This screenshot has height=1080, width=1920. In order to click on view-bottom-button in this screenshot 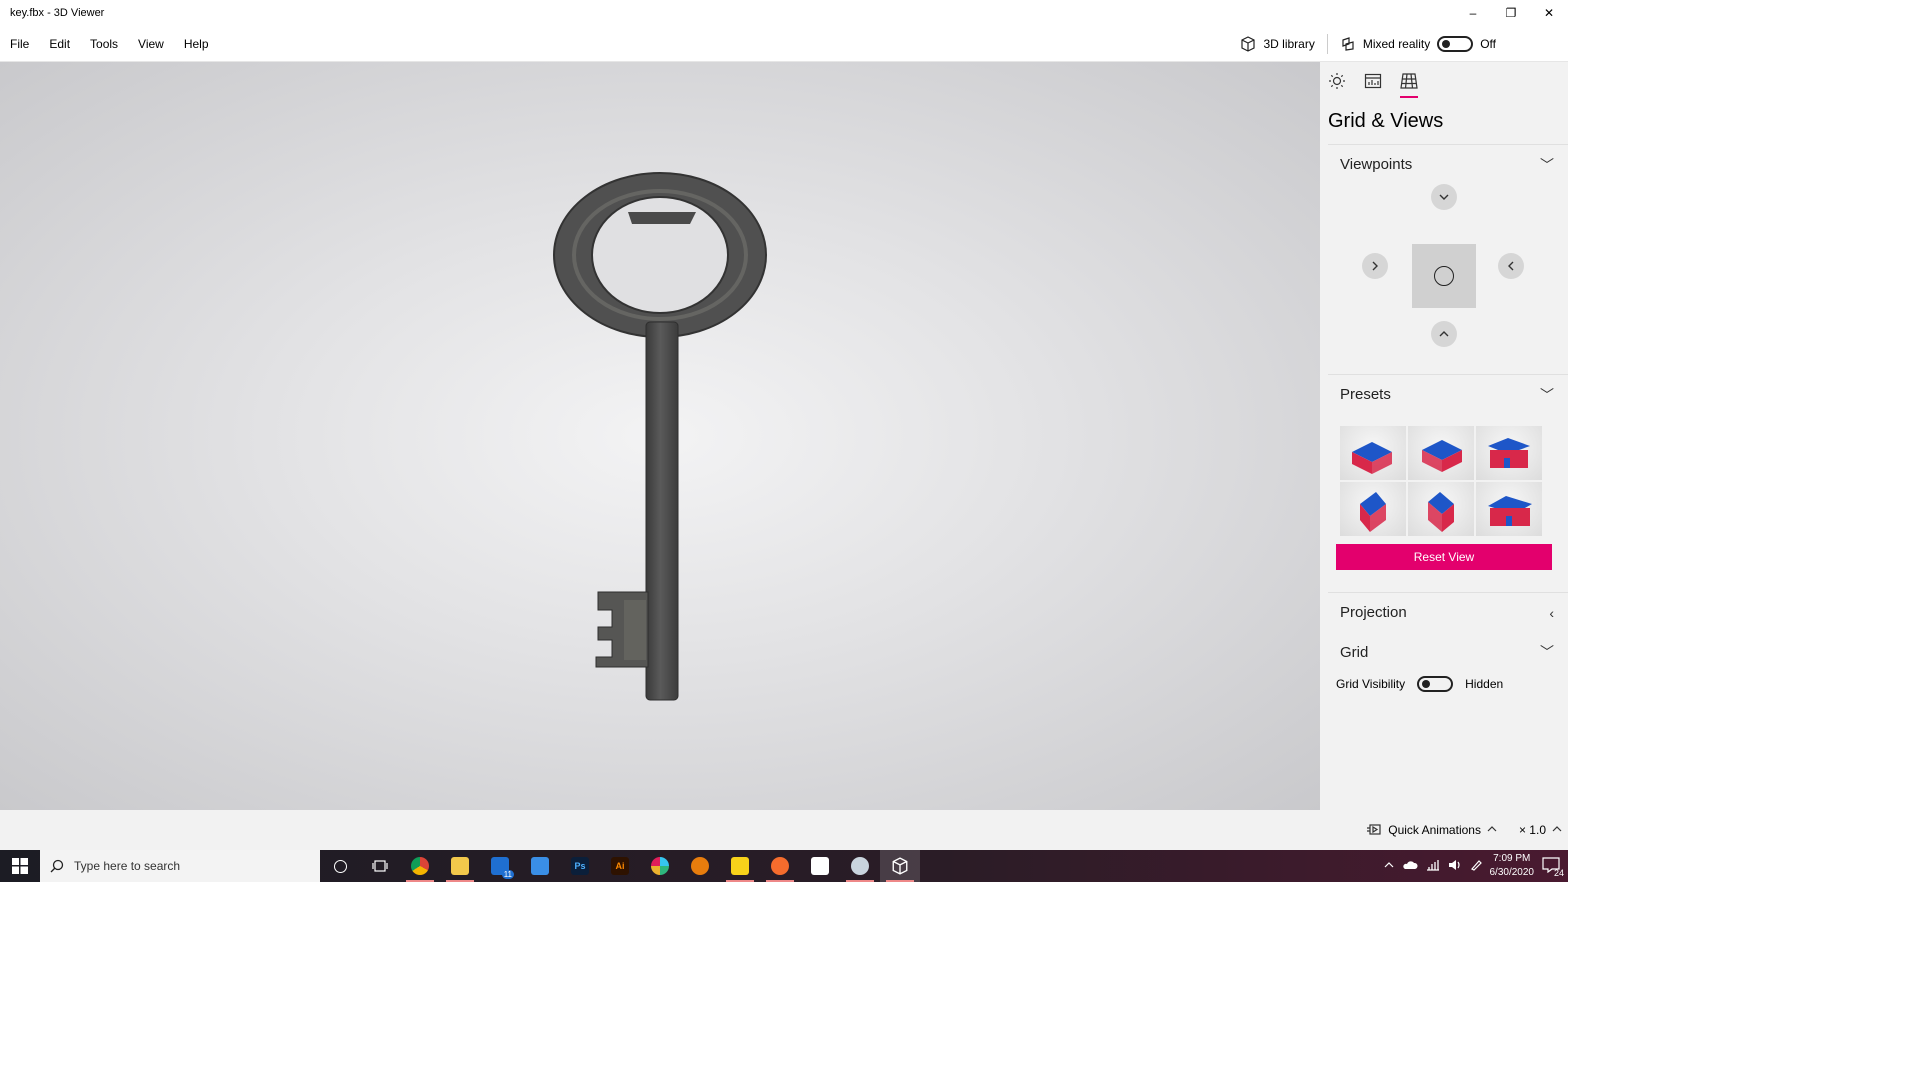, I will do `click(1444, 334)`.